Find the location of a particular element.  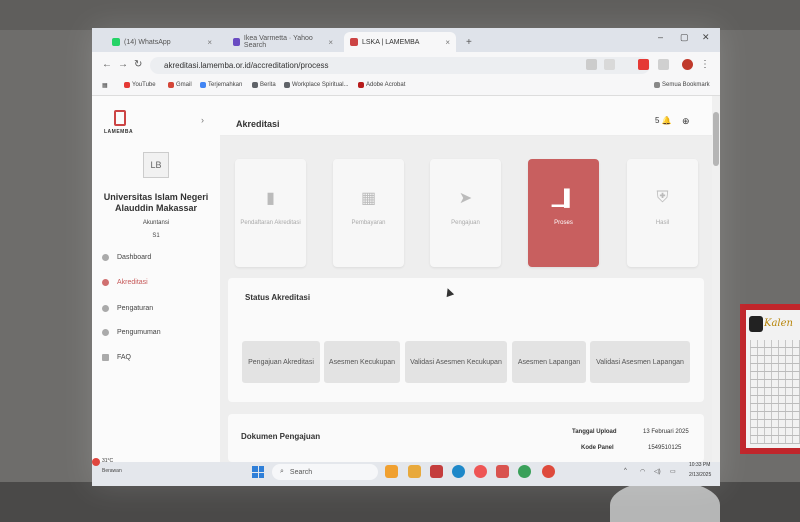

bookmark-berita: Berita is located at coordinates (264, 85).